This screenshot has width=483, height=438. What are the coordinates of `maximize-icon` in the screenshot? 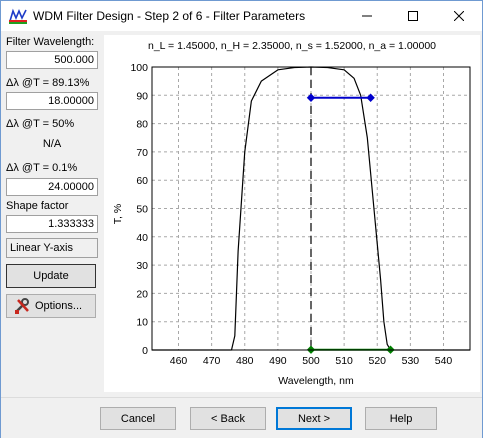 It's located at (413, 16).